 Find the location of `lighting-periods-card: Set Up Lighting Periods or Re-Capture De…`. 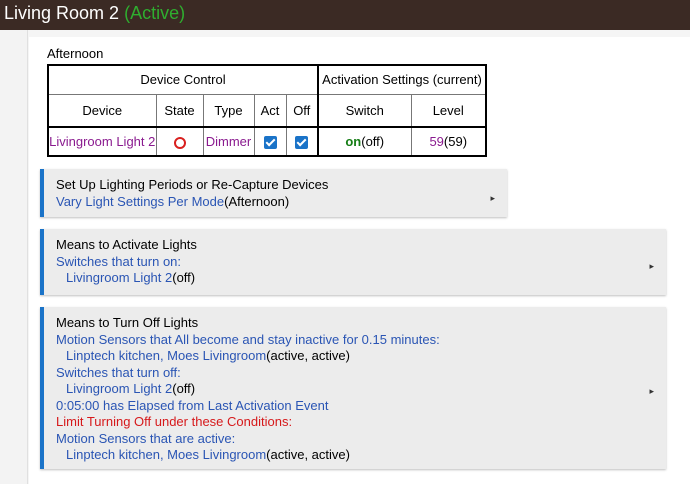

lighting-periods-card: Set Up Lighting Periods or Re-Capture De… is located at coordinates (273, 193).